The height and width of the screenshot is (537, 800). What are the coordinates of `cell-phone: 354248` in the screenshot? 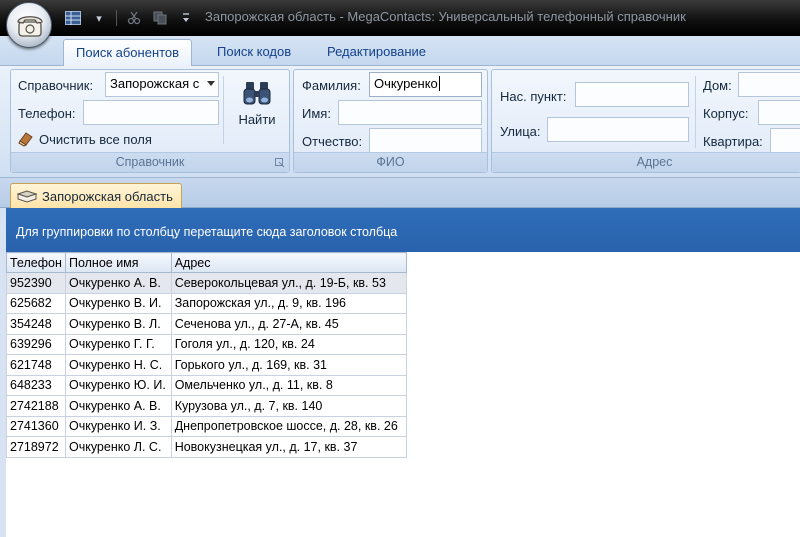 It's located at (36, 324).